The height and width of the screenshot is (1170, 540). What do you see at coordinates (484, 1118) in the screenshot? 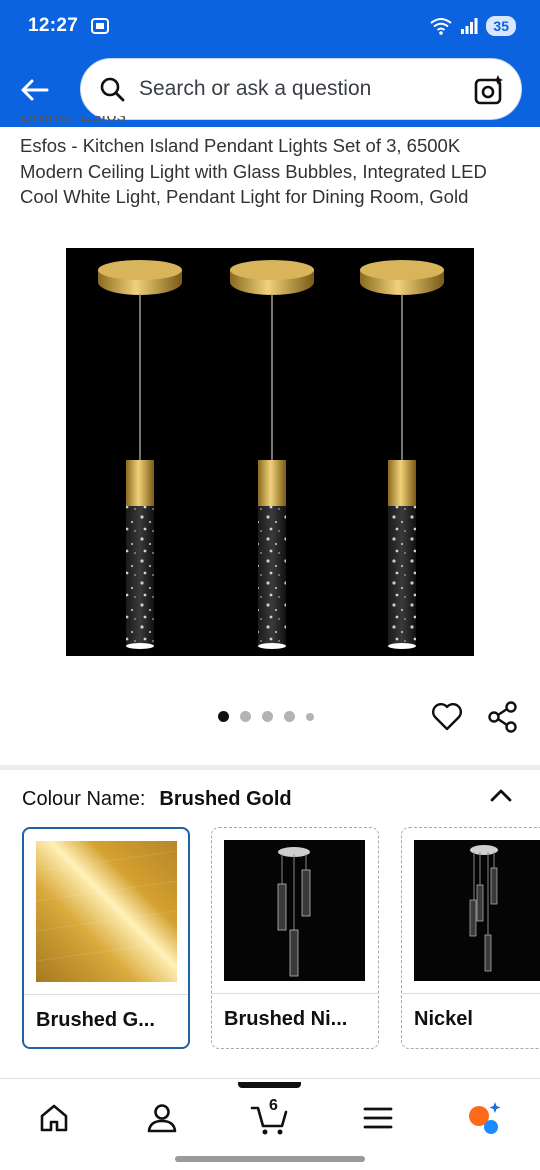
I see `rufus-icon` at bounding box center [484, 1118].